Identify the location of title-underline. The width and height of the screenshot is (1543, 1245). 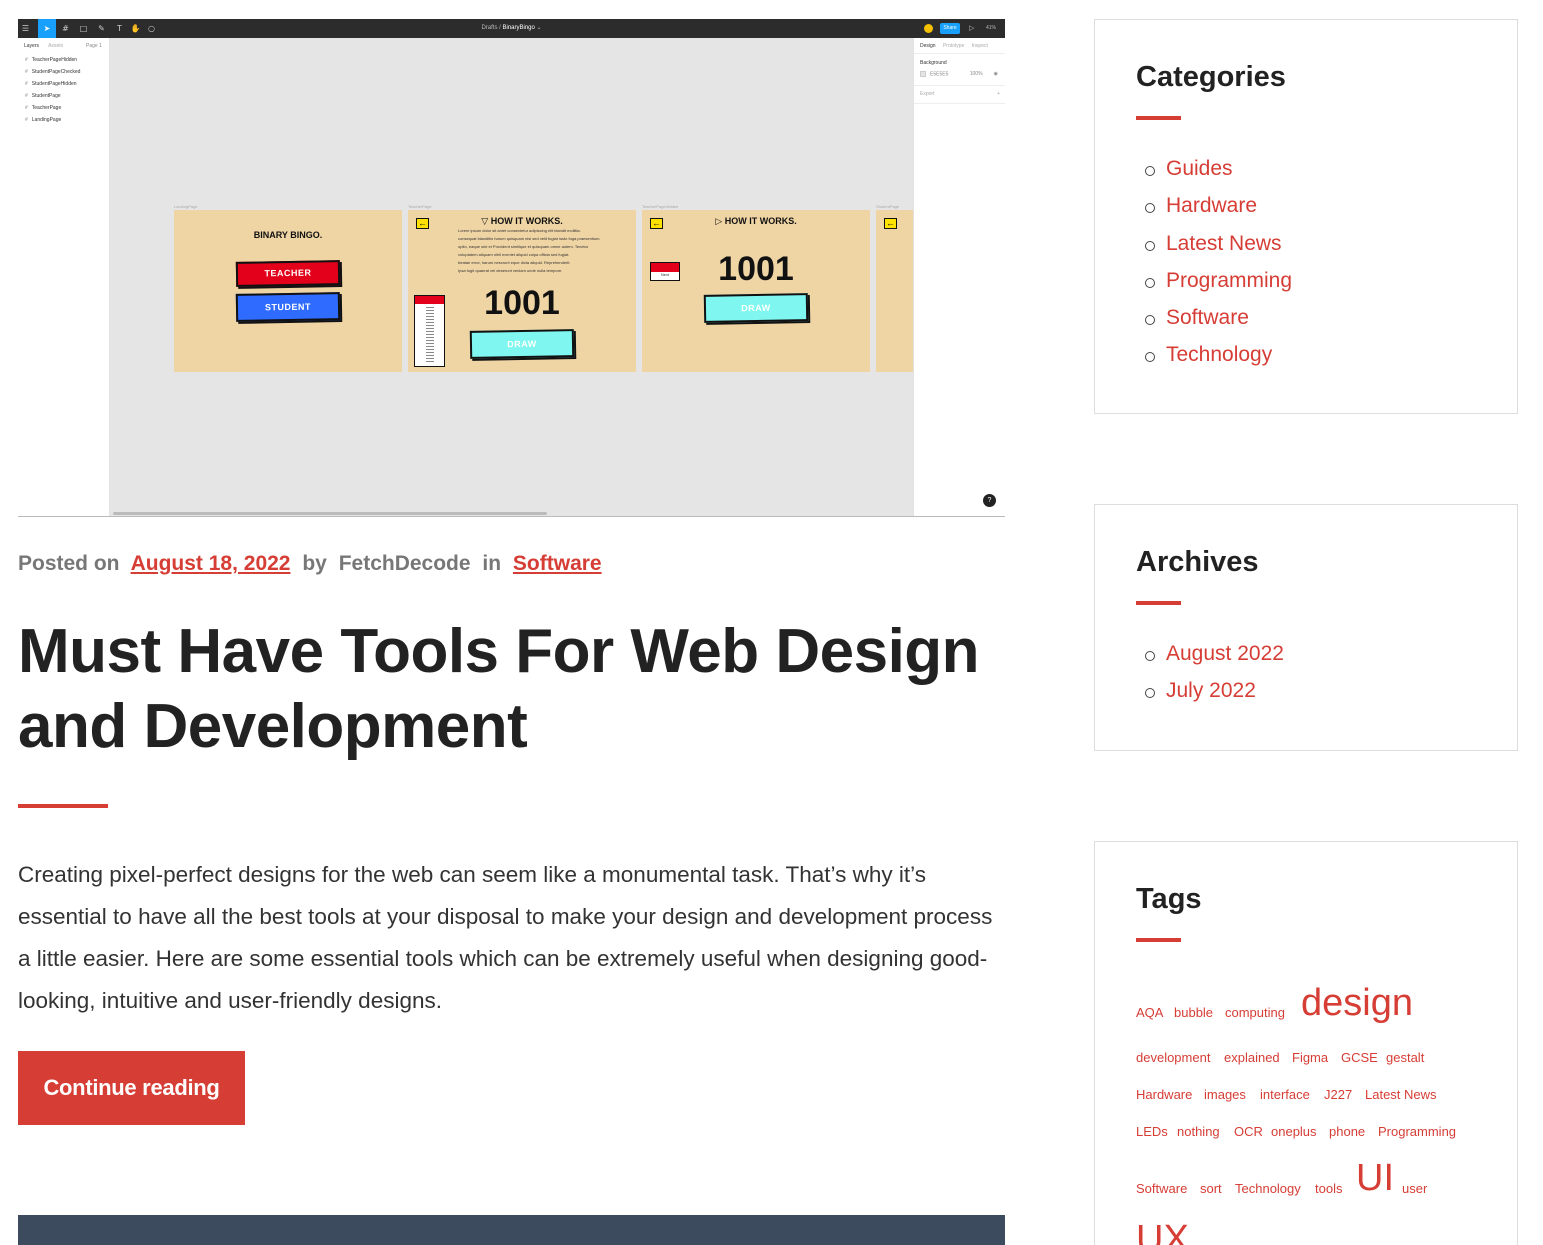
(63, 806).